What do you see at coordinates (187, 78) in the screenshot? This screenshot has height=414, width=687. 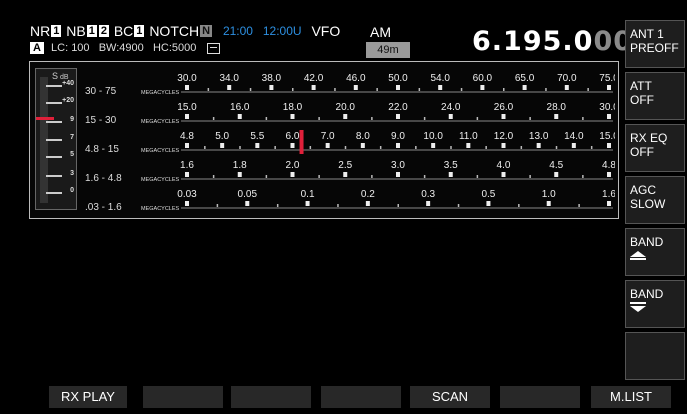 I see `scale-tick-label: 30.0` at bounding box center [187, 78].